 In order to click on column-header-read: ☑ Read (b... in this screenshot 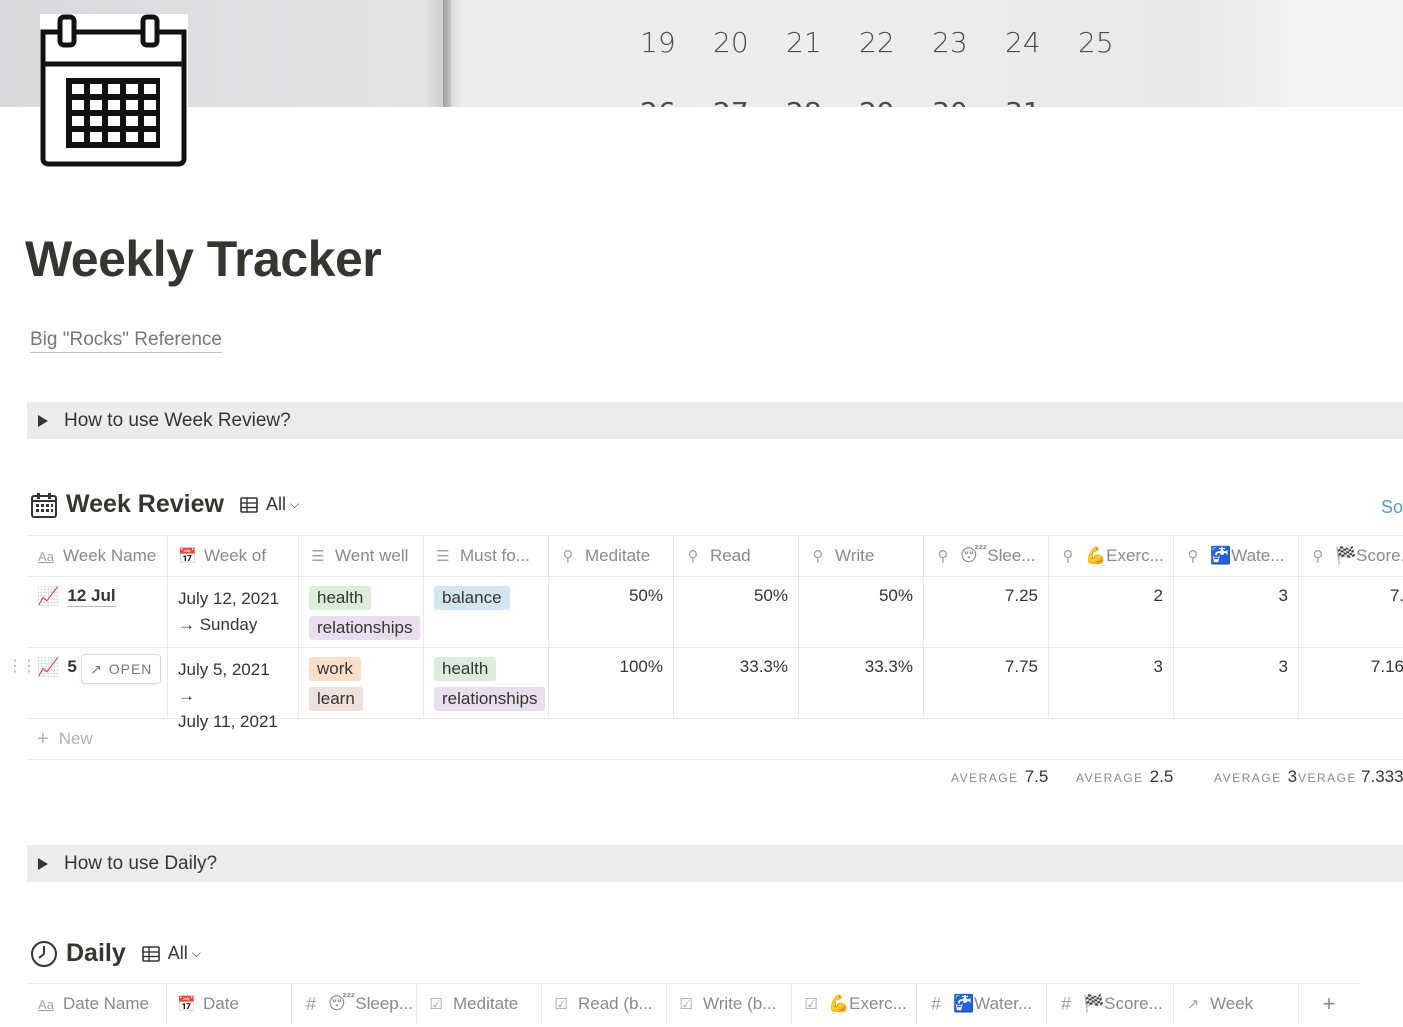, I will do `click(604, 1004)`.